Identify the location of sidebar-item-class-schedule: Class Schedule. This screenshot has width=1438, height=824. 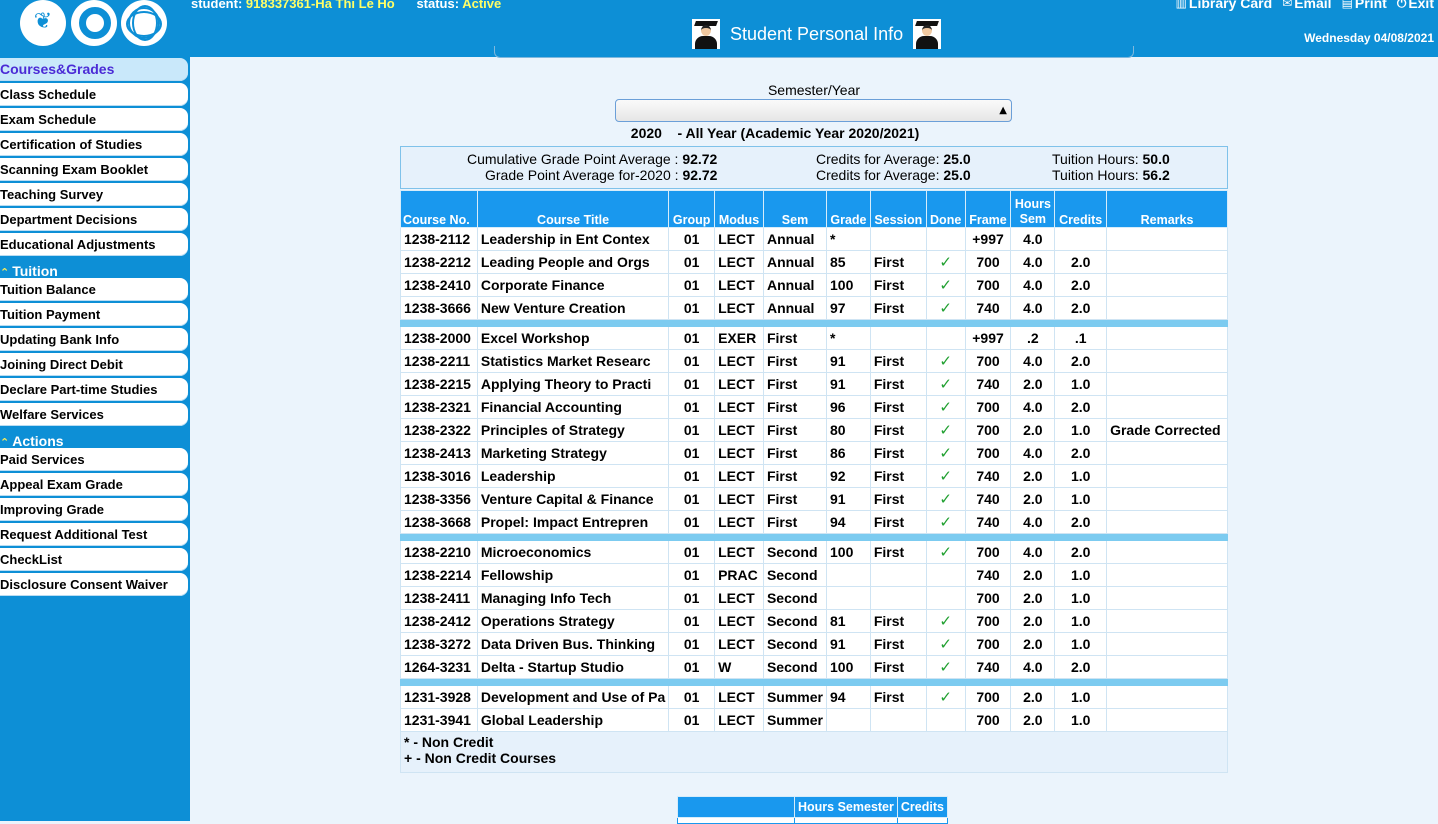
(94, 94).